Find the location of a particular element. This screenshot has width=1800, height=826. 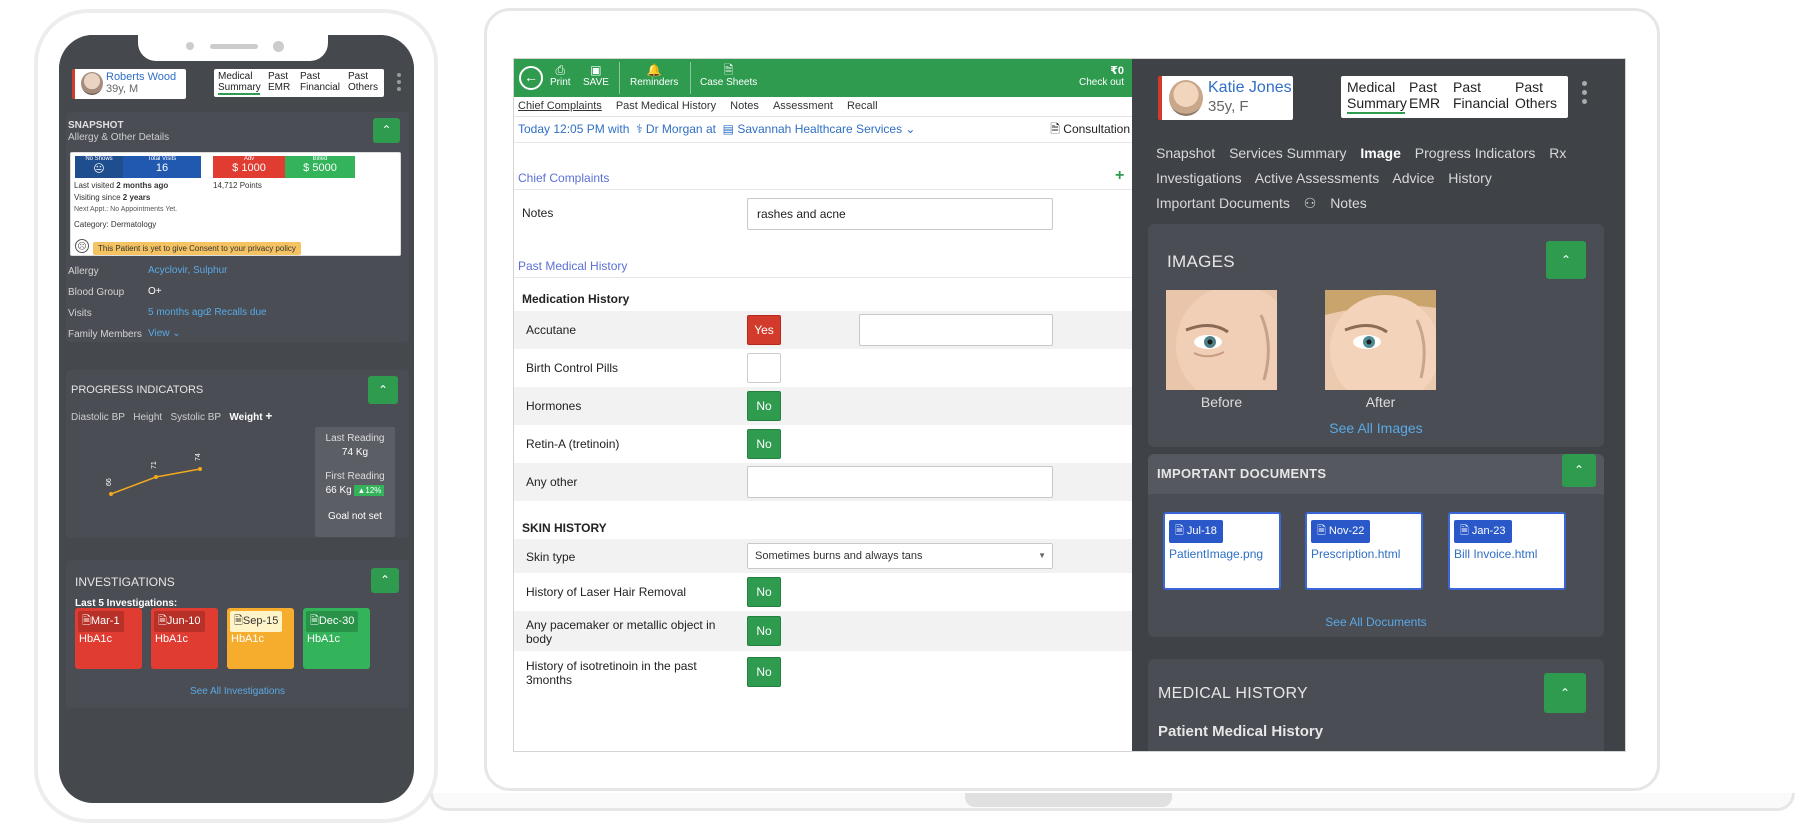

hormones-toggle: No is located at coordinates (764, 406).